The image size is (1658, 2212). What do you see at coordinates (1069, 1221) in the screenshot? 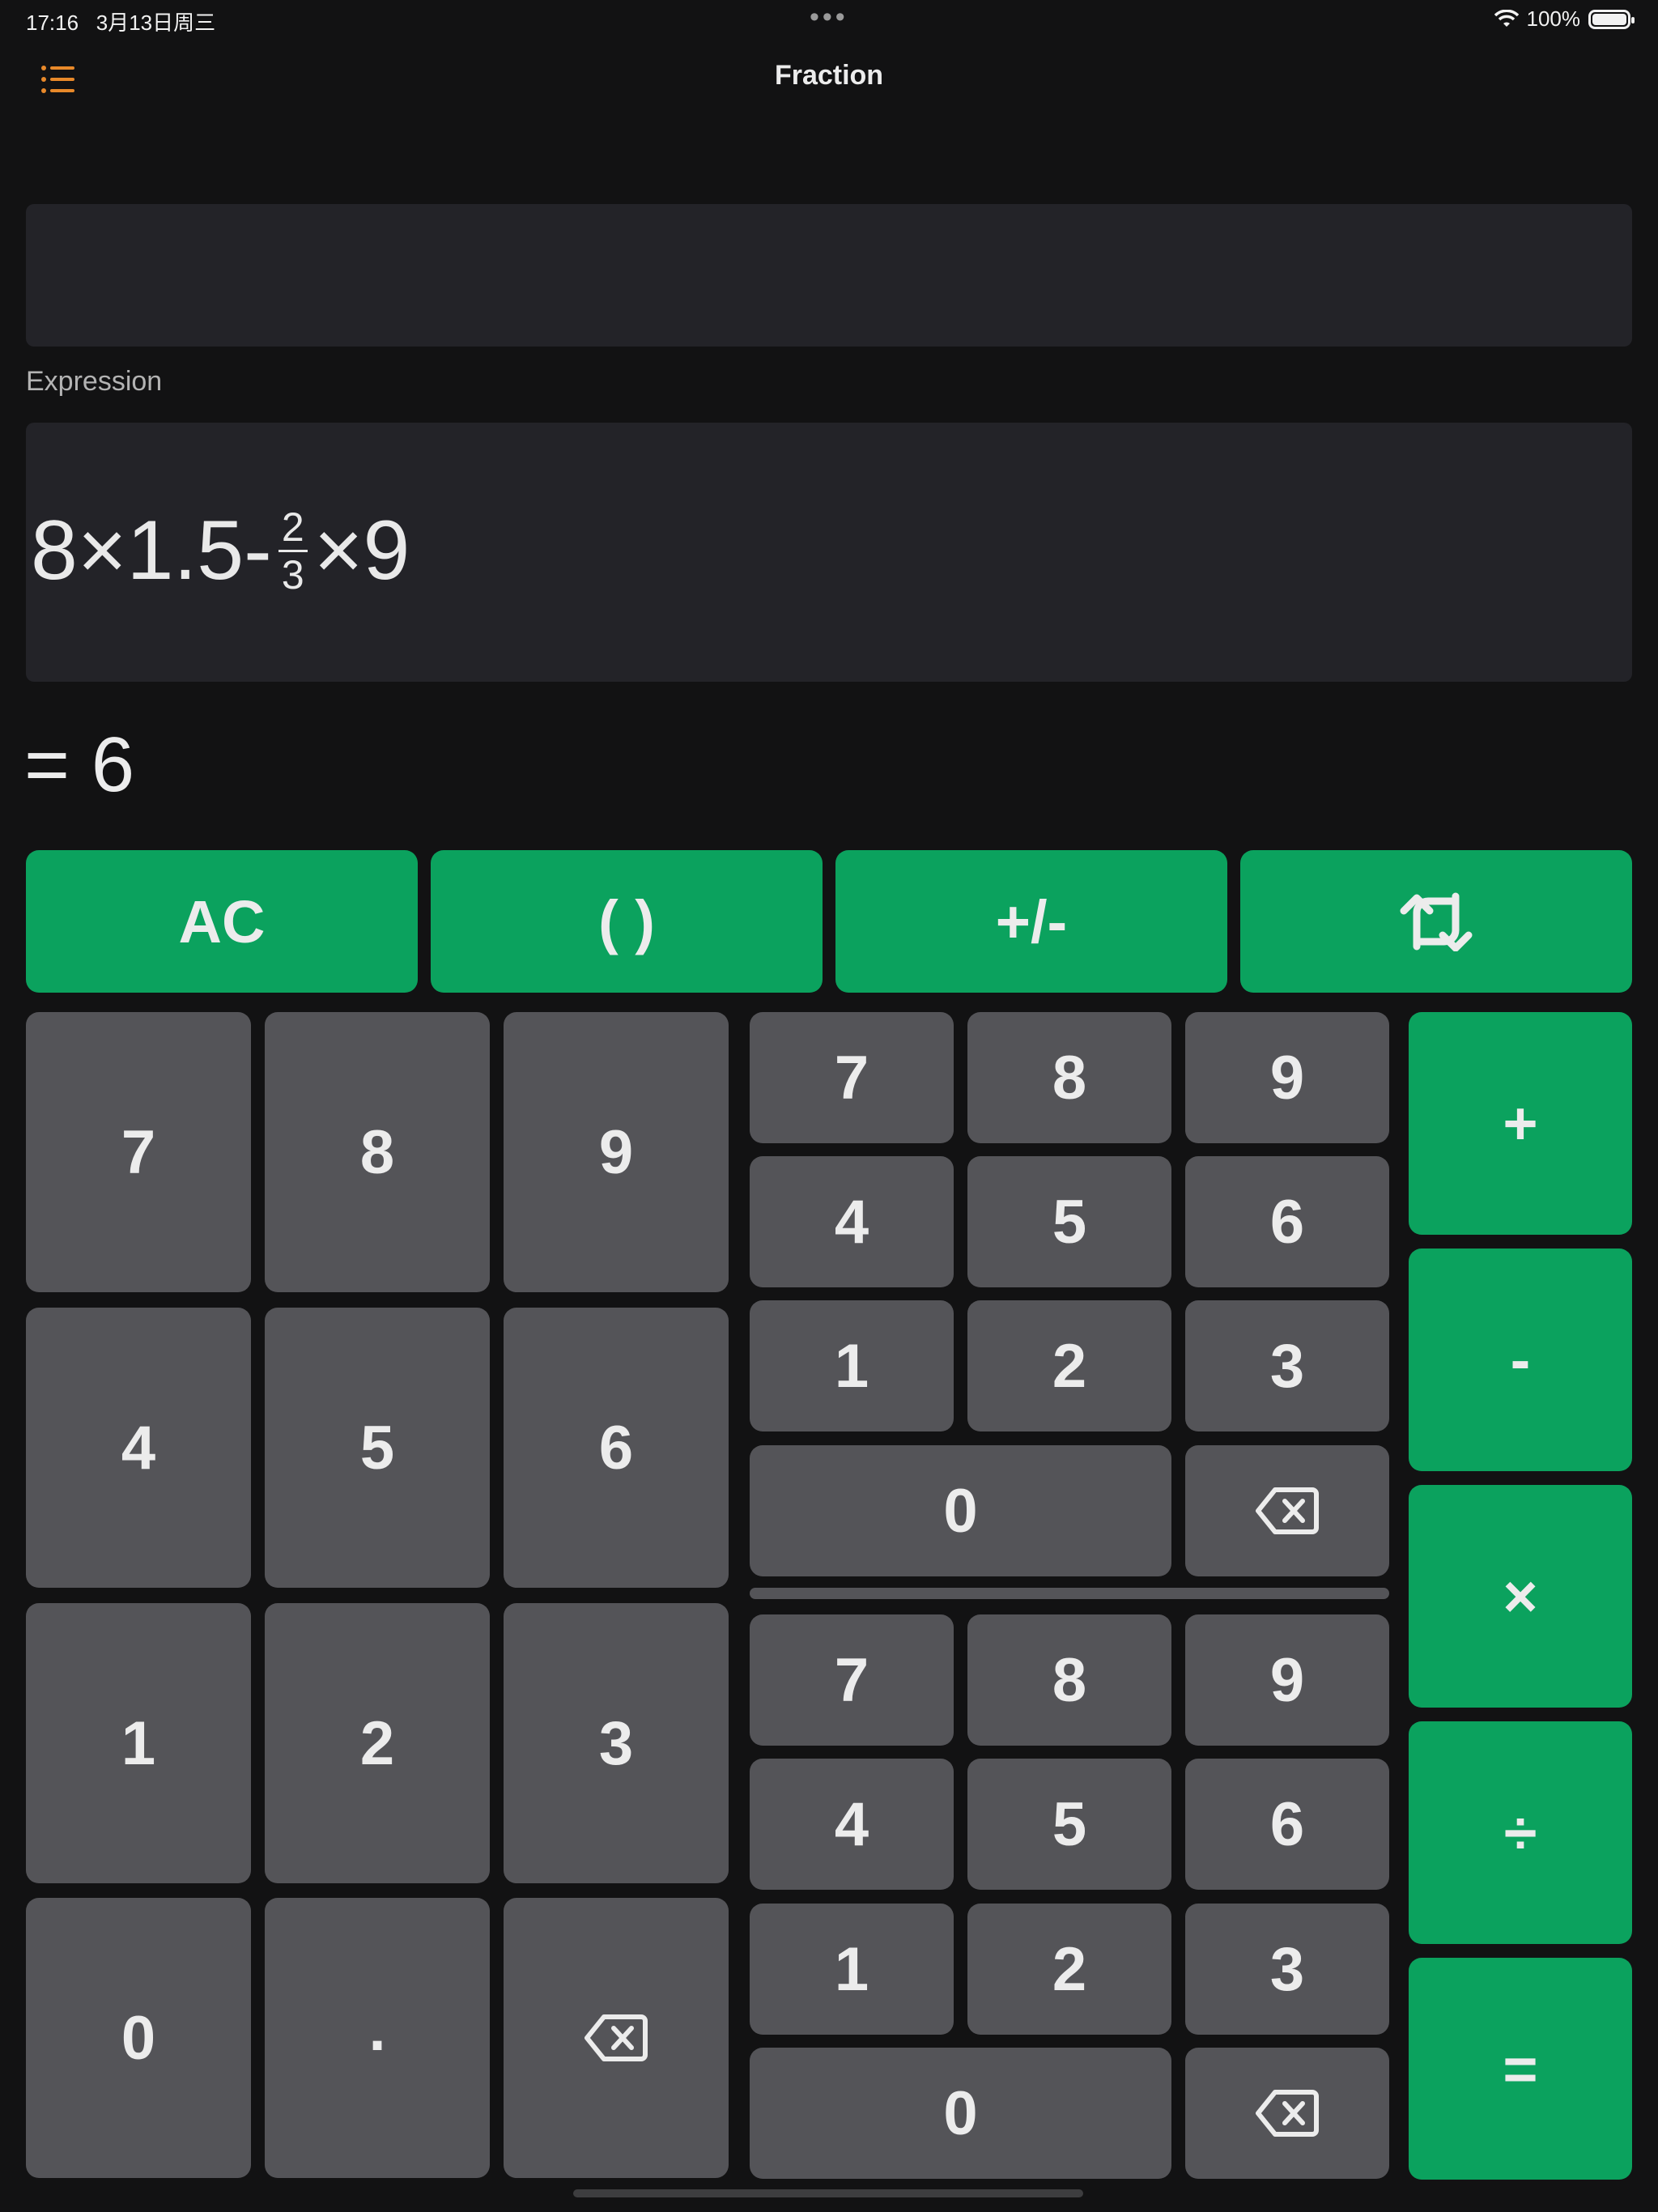
I see `upper-key-5: 5` at bounding box center [1069, 1221].